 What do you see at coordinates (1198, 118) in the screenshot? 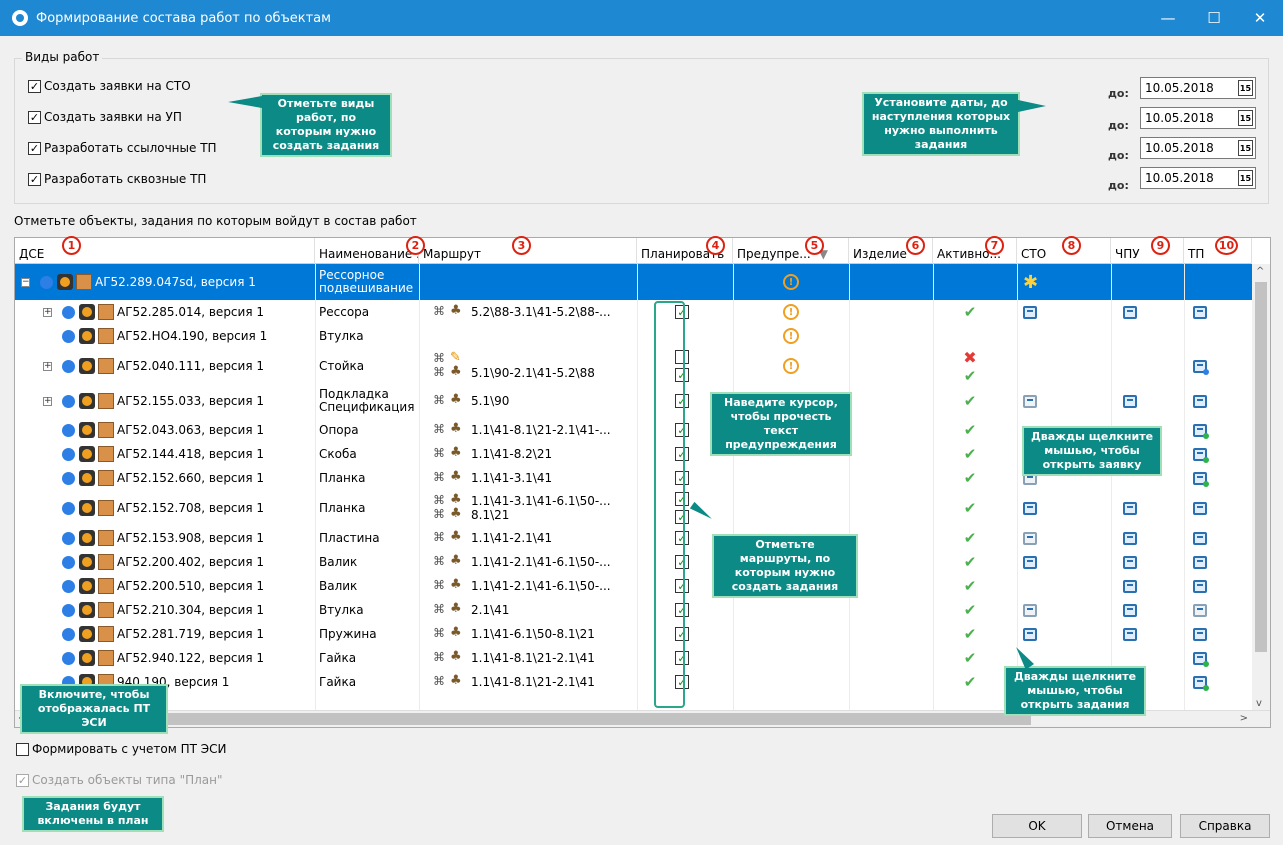
I see `date-field-up: 10.05.2018 15` at bounding box center [1198, 118].